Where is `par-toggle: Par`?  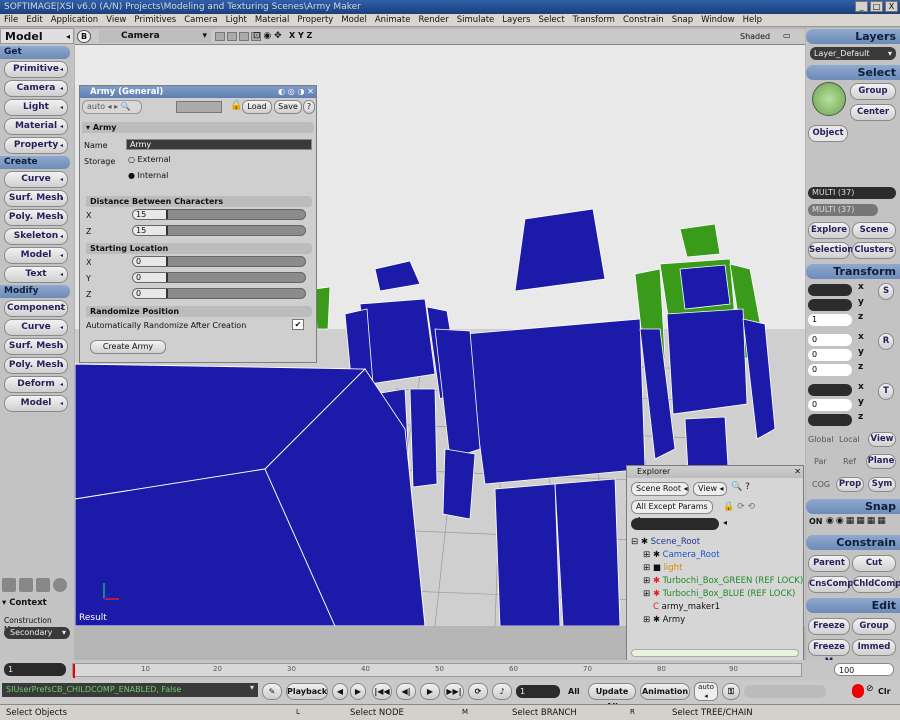 par-toggle: Par is located at coordinates (820, 461).